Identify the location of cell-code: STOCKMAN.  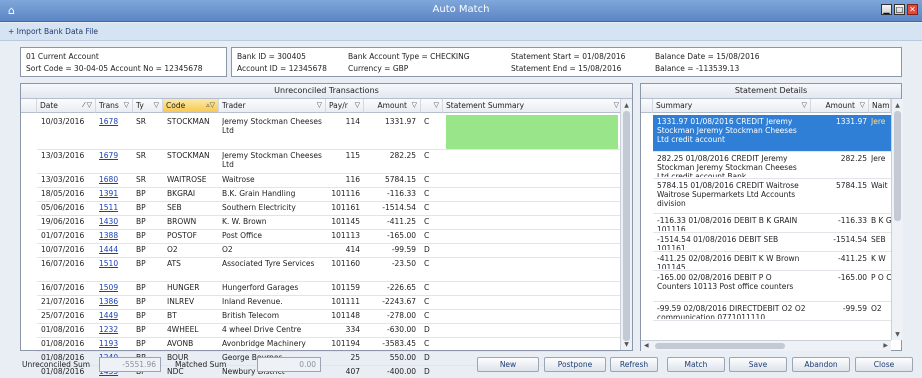
(188, 155).